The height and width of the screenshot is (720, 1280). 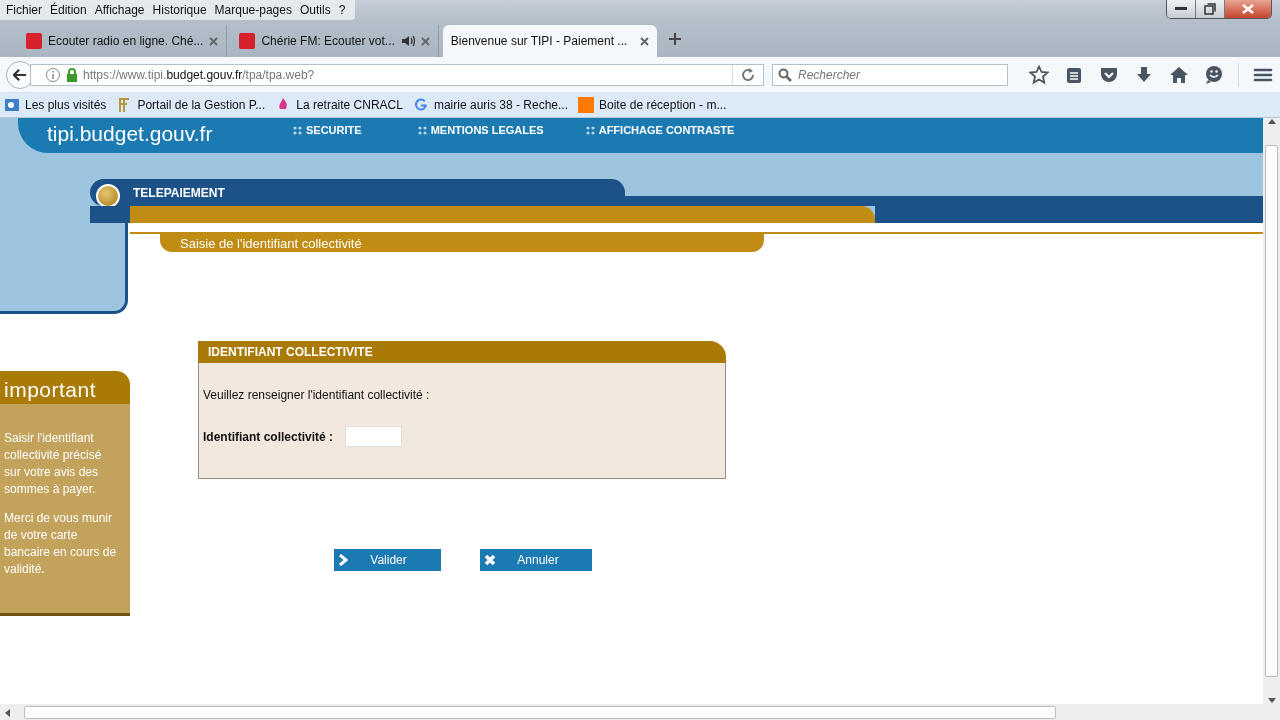 What do you see at coordinates (487, 130) in the screenshot?
I see `header-link: MENTIONS LEGALES` at bounding box center [487, 130].